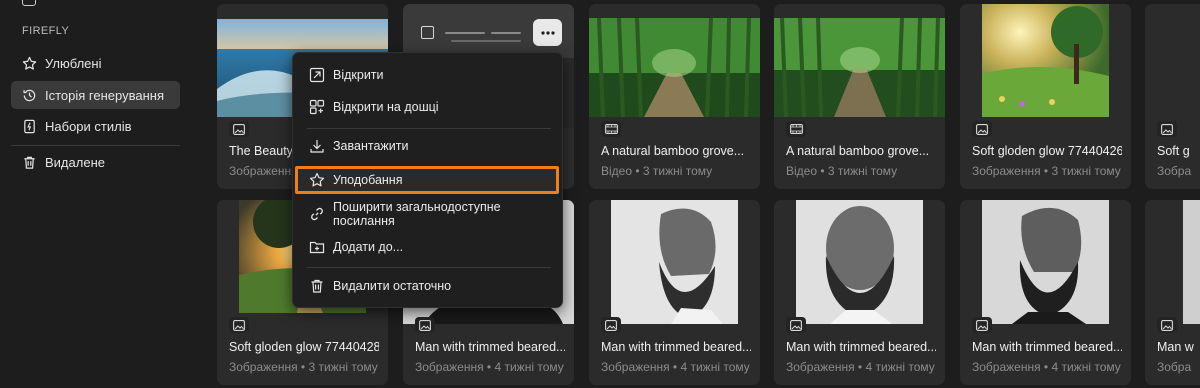 This screenshot has height=388, width=1200. Describe the element at coordinates (29, 95) in the screenshot. I see `history-icon` at that location.